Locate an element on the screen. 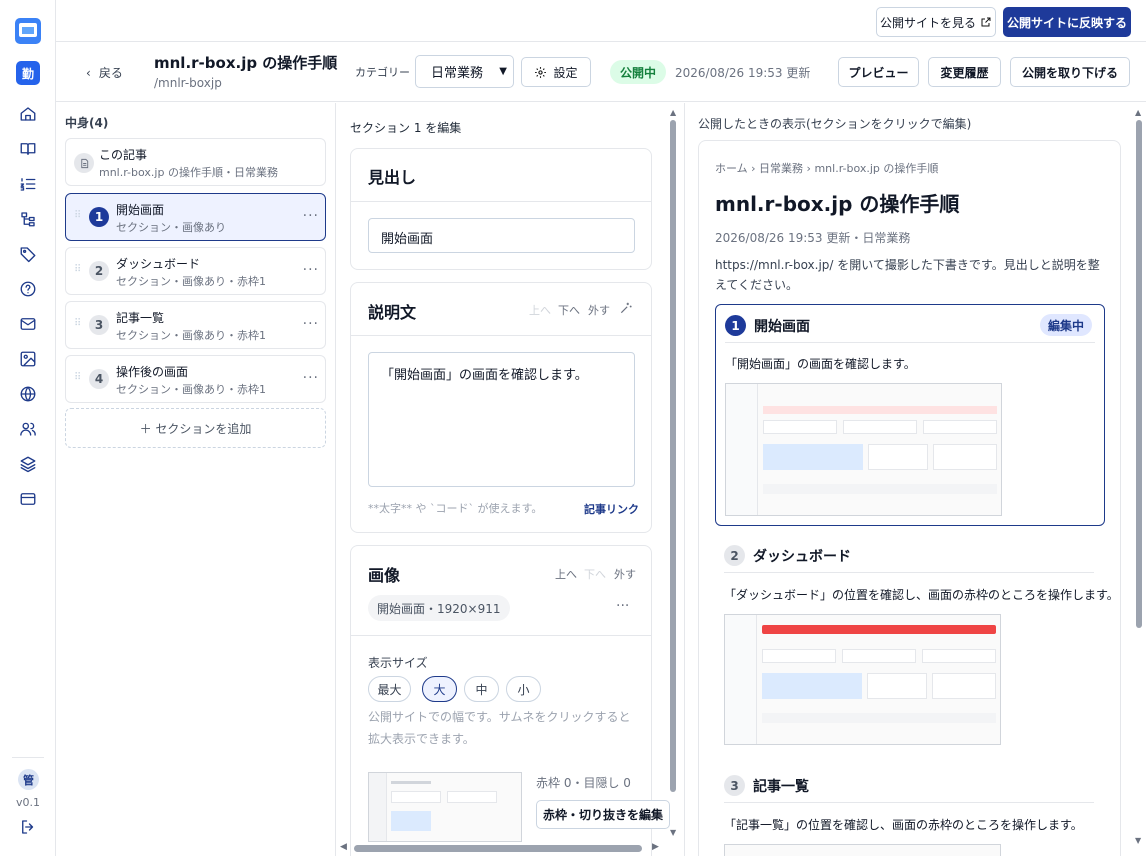 The width and height of the screenshot is (1146, 856). preview-scrollbar: ▲ ▼ is located at coordinates (1139, 478).